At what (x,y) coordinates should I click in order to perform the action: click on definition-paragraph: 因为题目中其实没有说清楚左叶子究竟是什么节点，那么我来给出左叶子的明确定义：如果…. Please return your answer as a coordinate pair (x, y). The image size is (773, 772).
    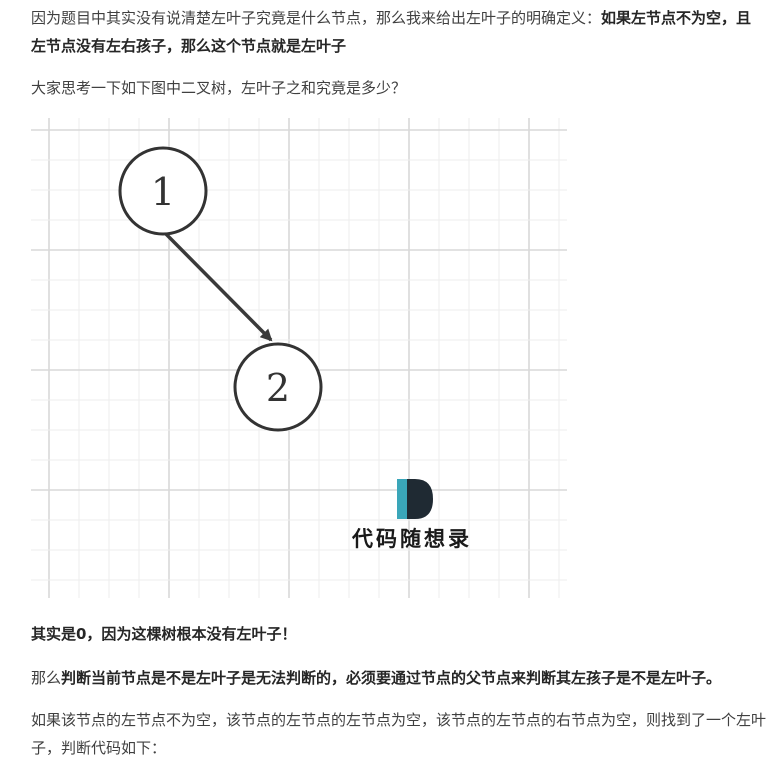
    Looking at the image, I should click on (396, 32).